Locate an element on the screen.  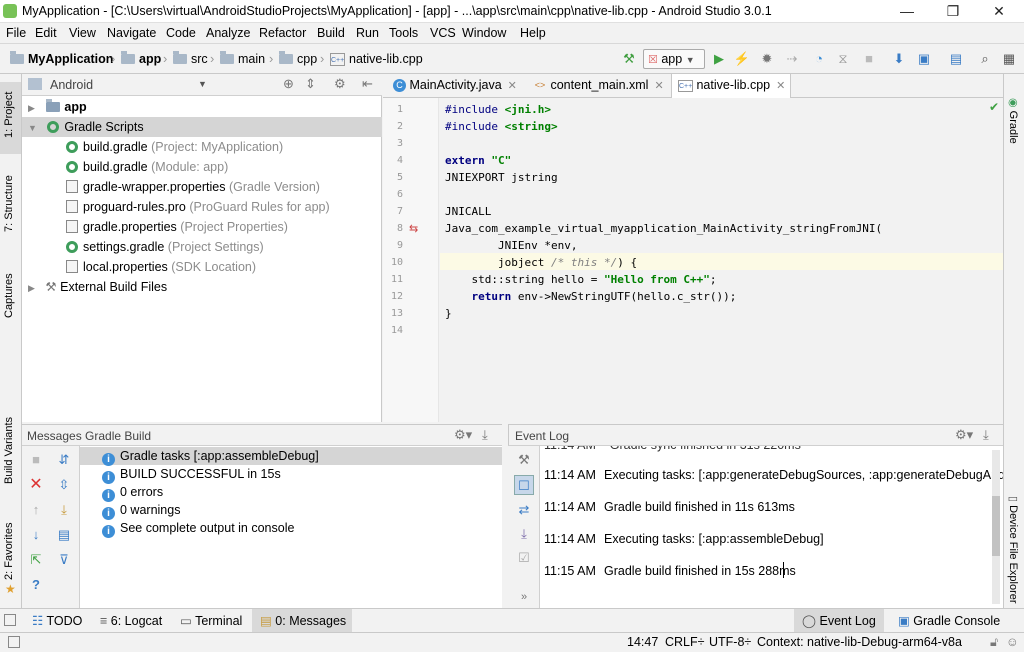
mark-read-icon: ☑ is located at coordinates (524, 558).